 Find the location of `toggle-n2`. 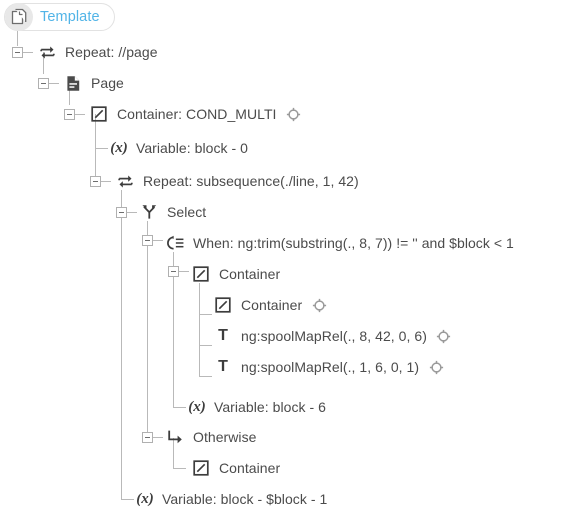

toggle-n2 is located at coordinates (43, 83).